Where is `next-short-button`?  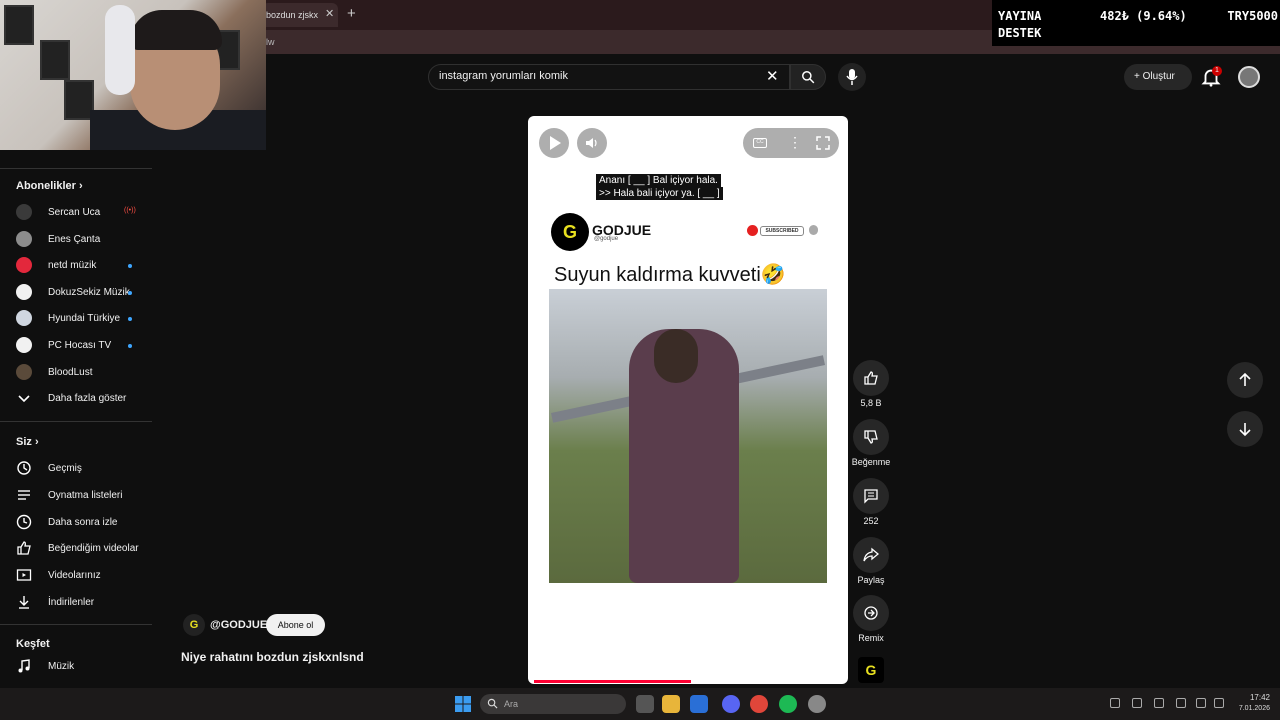
next-short-button is located at coordinates (1245, 429).